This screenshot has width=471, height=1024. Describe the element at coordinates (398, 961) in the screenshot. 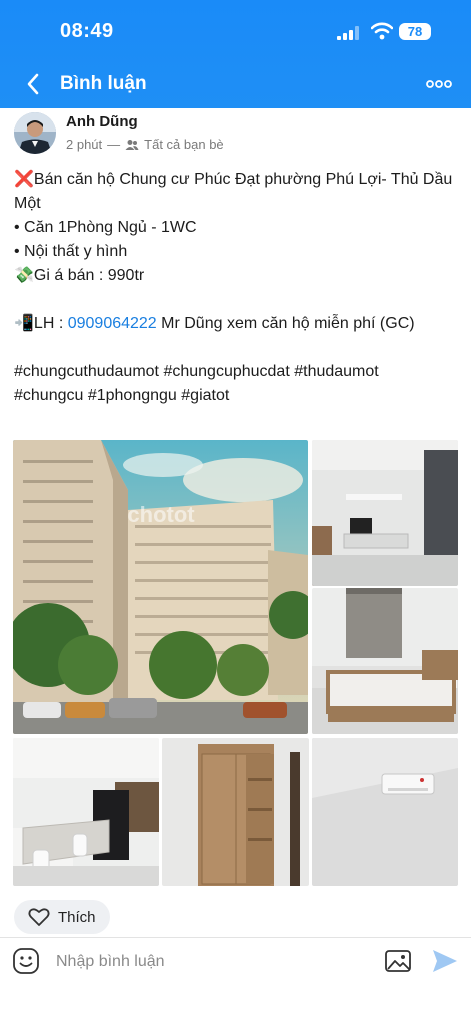

I see `image-icon` at that location.